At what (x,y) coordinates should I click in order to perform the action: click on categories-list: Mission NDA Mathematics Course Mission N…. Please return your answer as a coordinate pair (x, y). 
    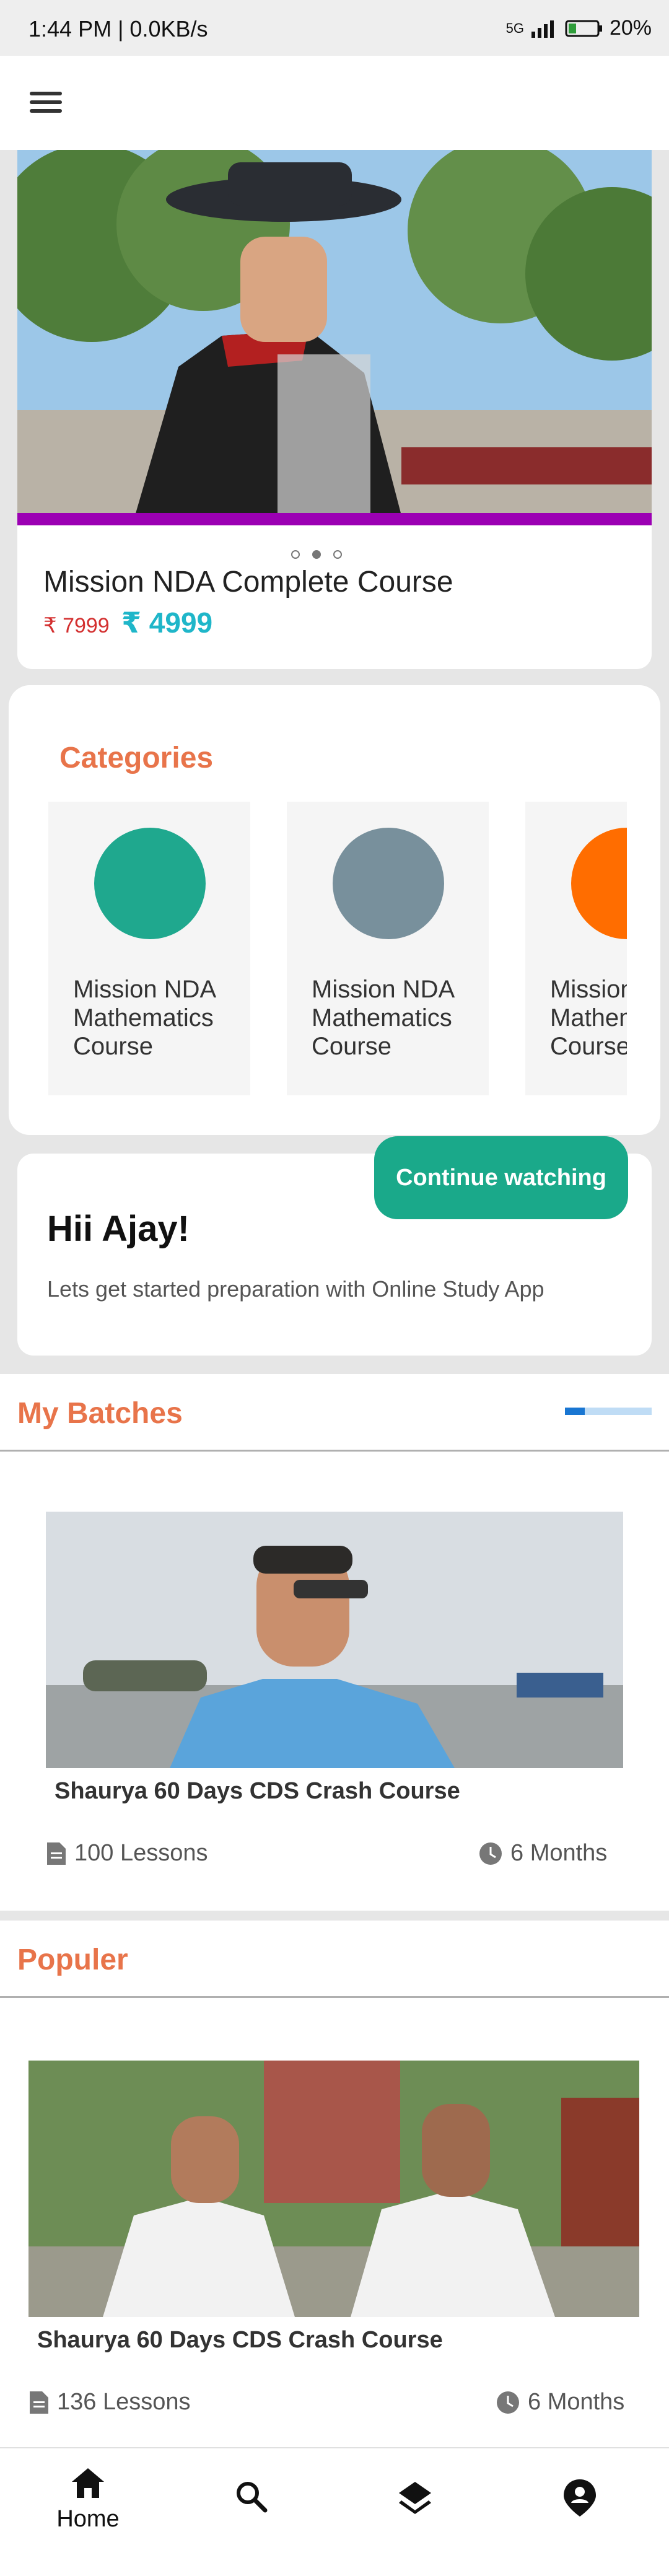
    Looking at the image, I should click on (337, 948).